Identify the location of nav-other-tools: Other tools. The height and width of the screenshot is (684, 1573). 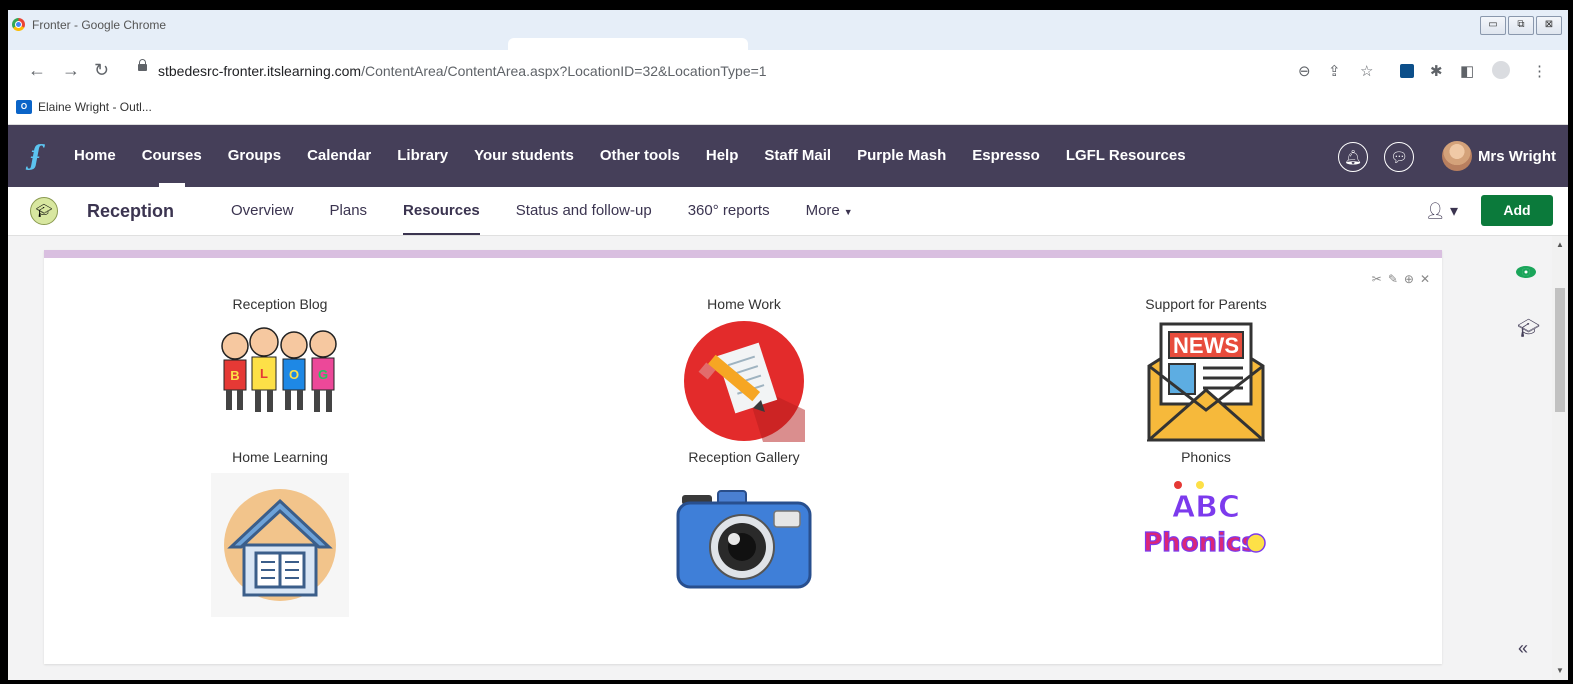
(640, 156).